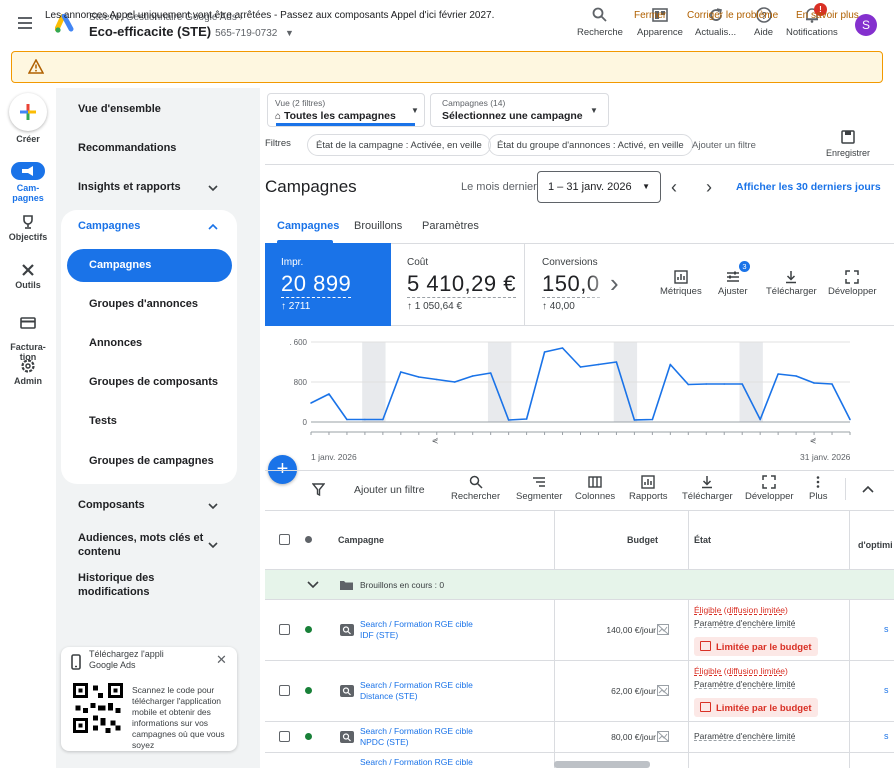 This screenshot has height=768, width=894. What do you see at coordinates (818, 488) in the screenshot?
I see `more-button: Plus` at bounding box center [818, 488].